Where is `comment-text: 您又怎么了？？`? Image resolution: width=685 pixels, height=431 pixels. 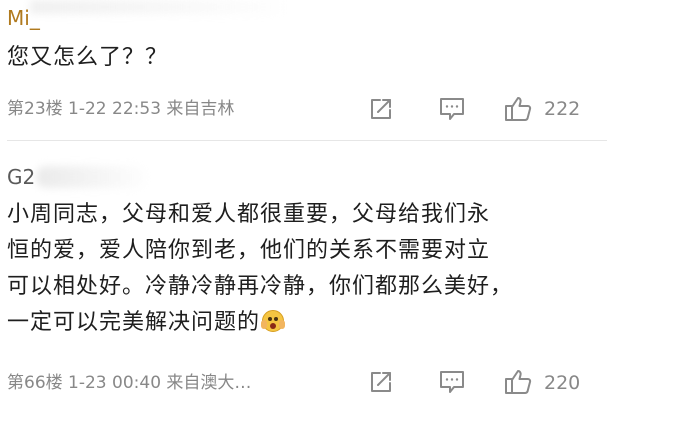 comment-text: 您又怎么了？？ is located at coordinates (88, 57).